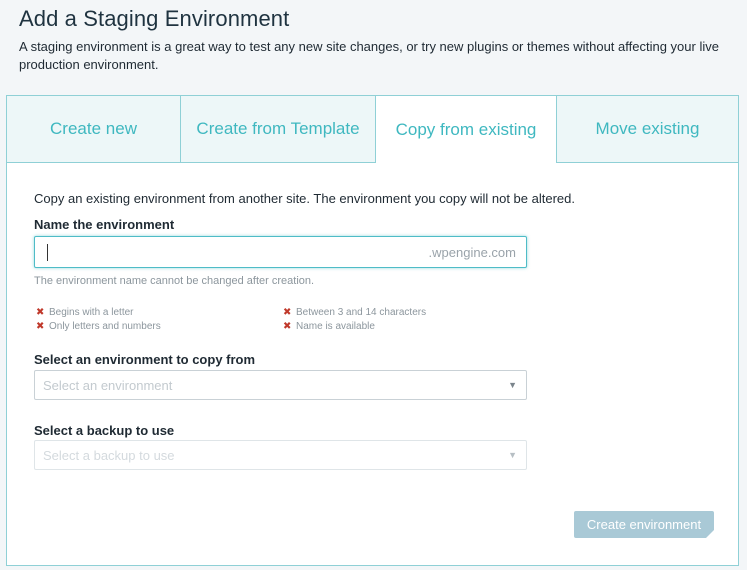 The height and width of the screenshot is (570, 747). Describe the element at coordinates (47, 252) in the screenshot. I see `text-caret` at that location.